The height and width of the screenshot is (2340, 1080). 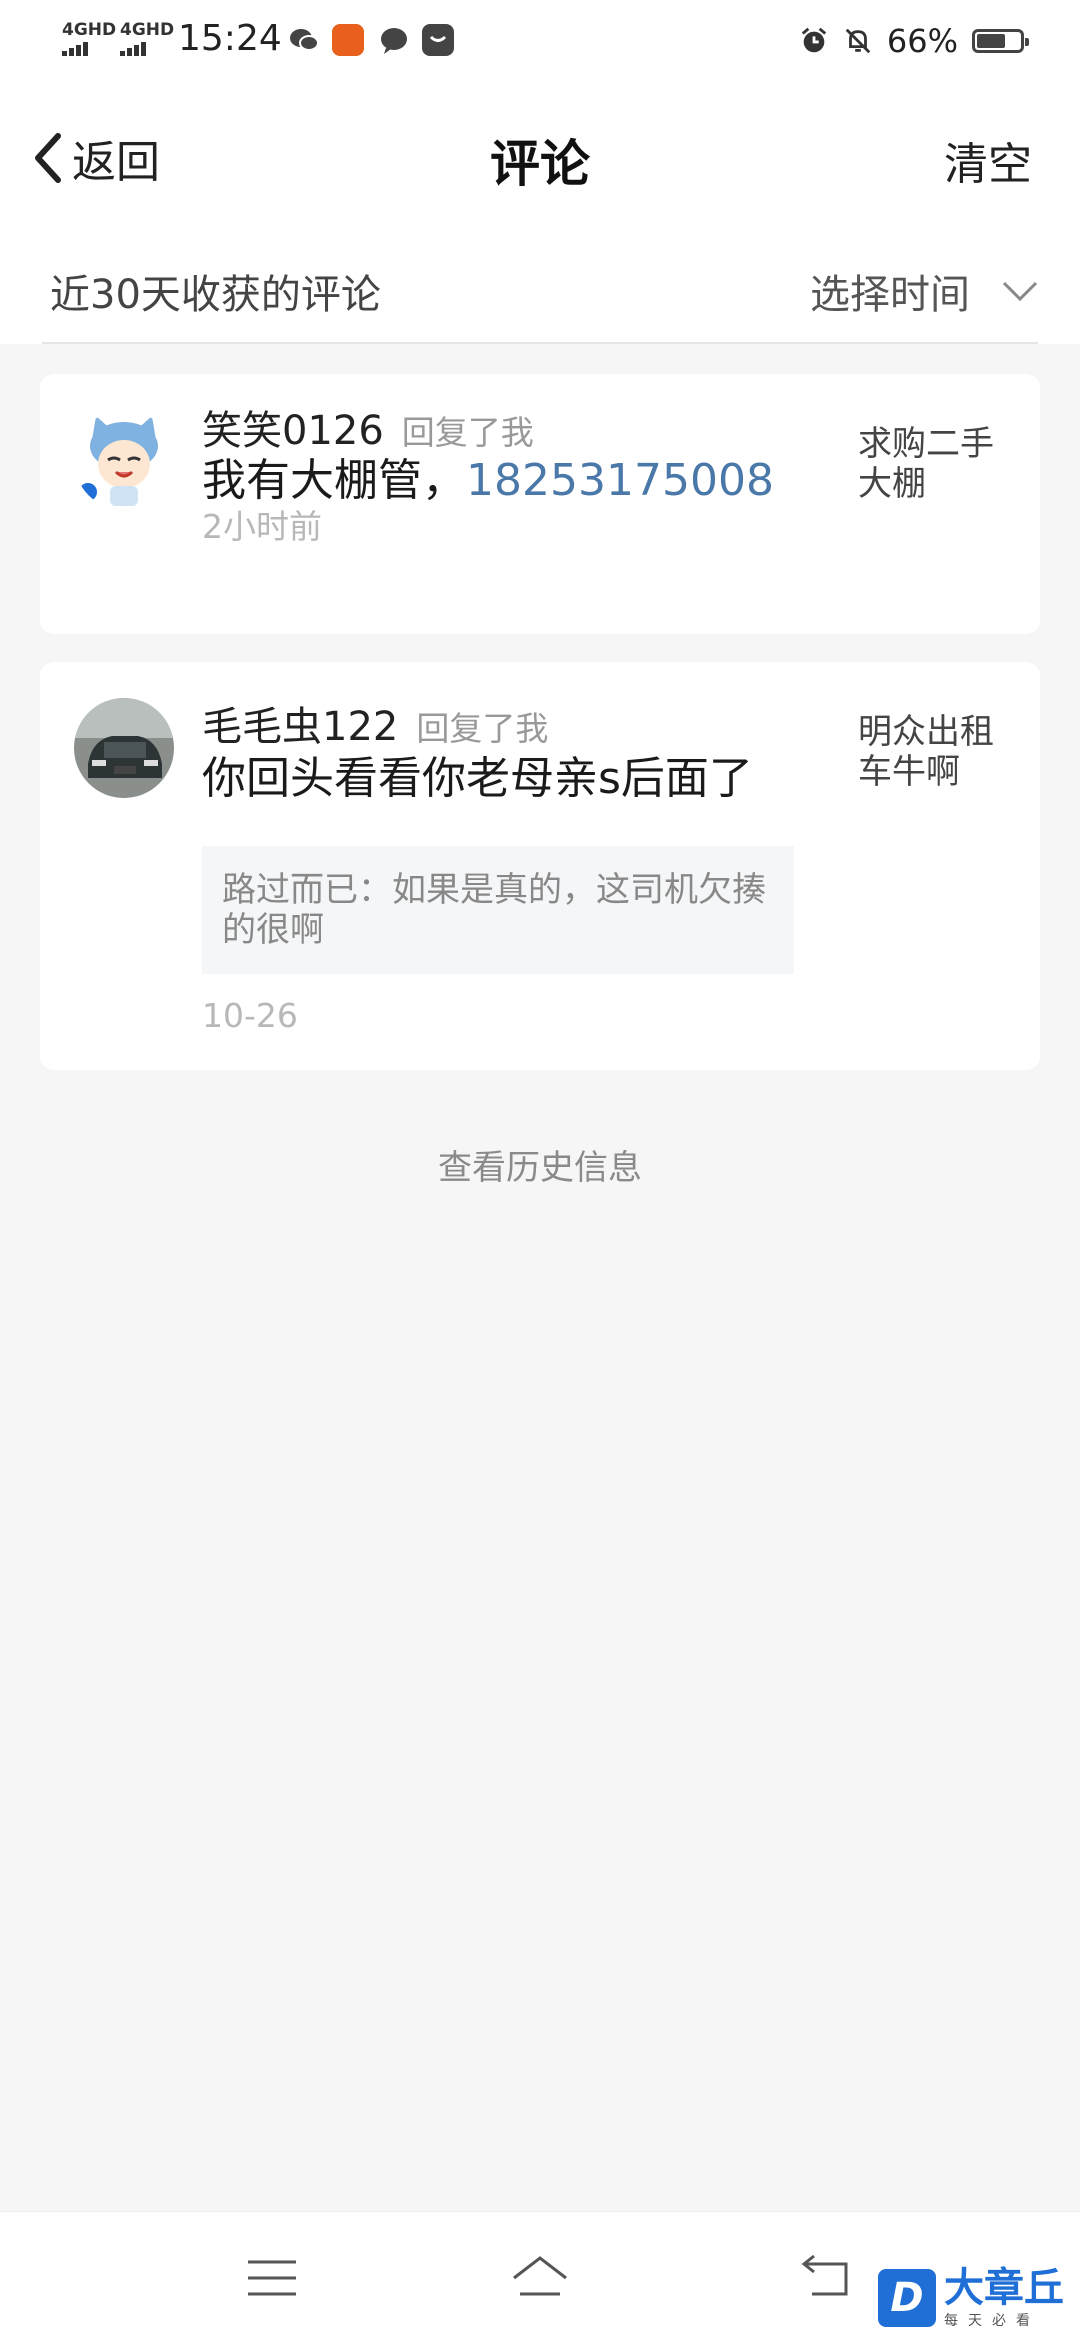 I want to click on comment-content: 我有大棚管，18253175008, so click(x=488, y=476).